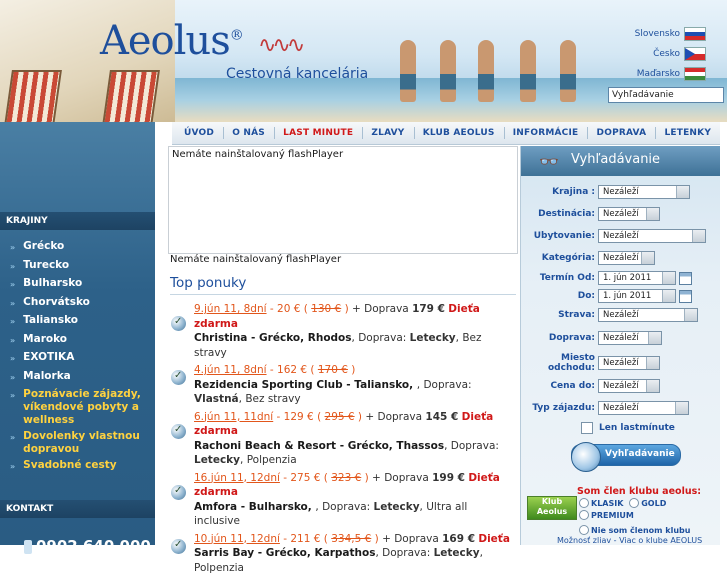 This screenshot has height=578, width=727. Describe the element at coordinates (77, 339) in the screenshot. I see `region-maroko: » Maroko` at that location.